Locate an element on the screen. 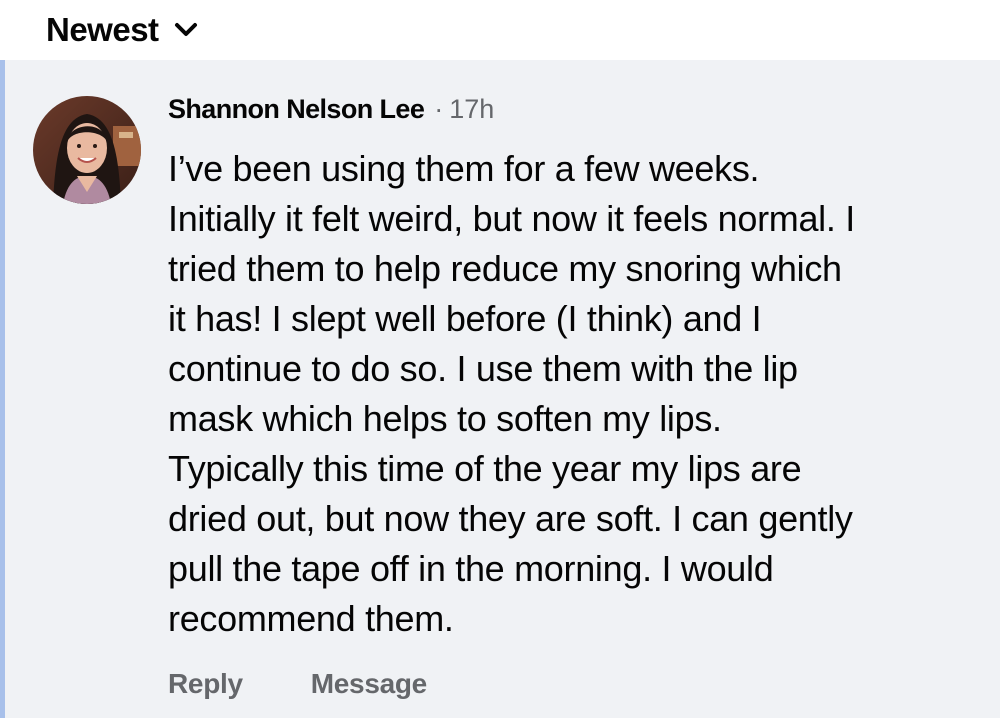  sort-bar: Newest is located at coordinates (500, 30).